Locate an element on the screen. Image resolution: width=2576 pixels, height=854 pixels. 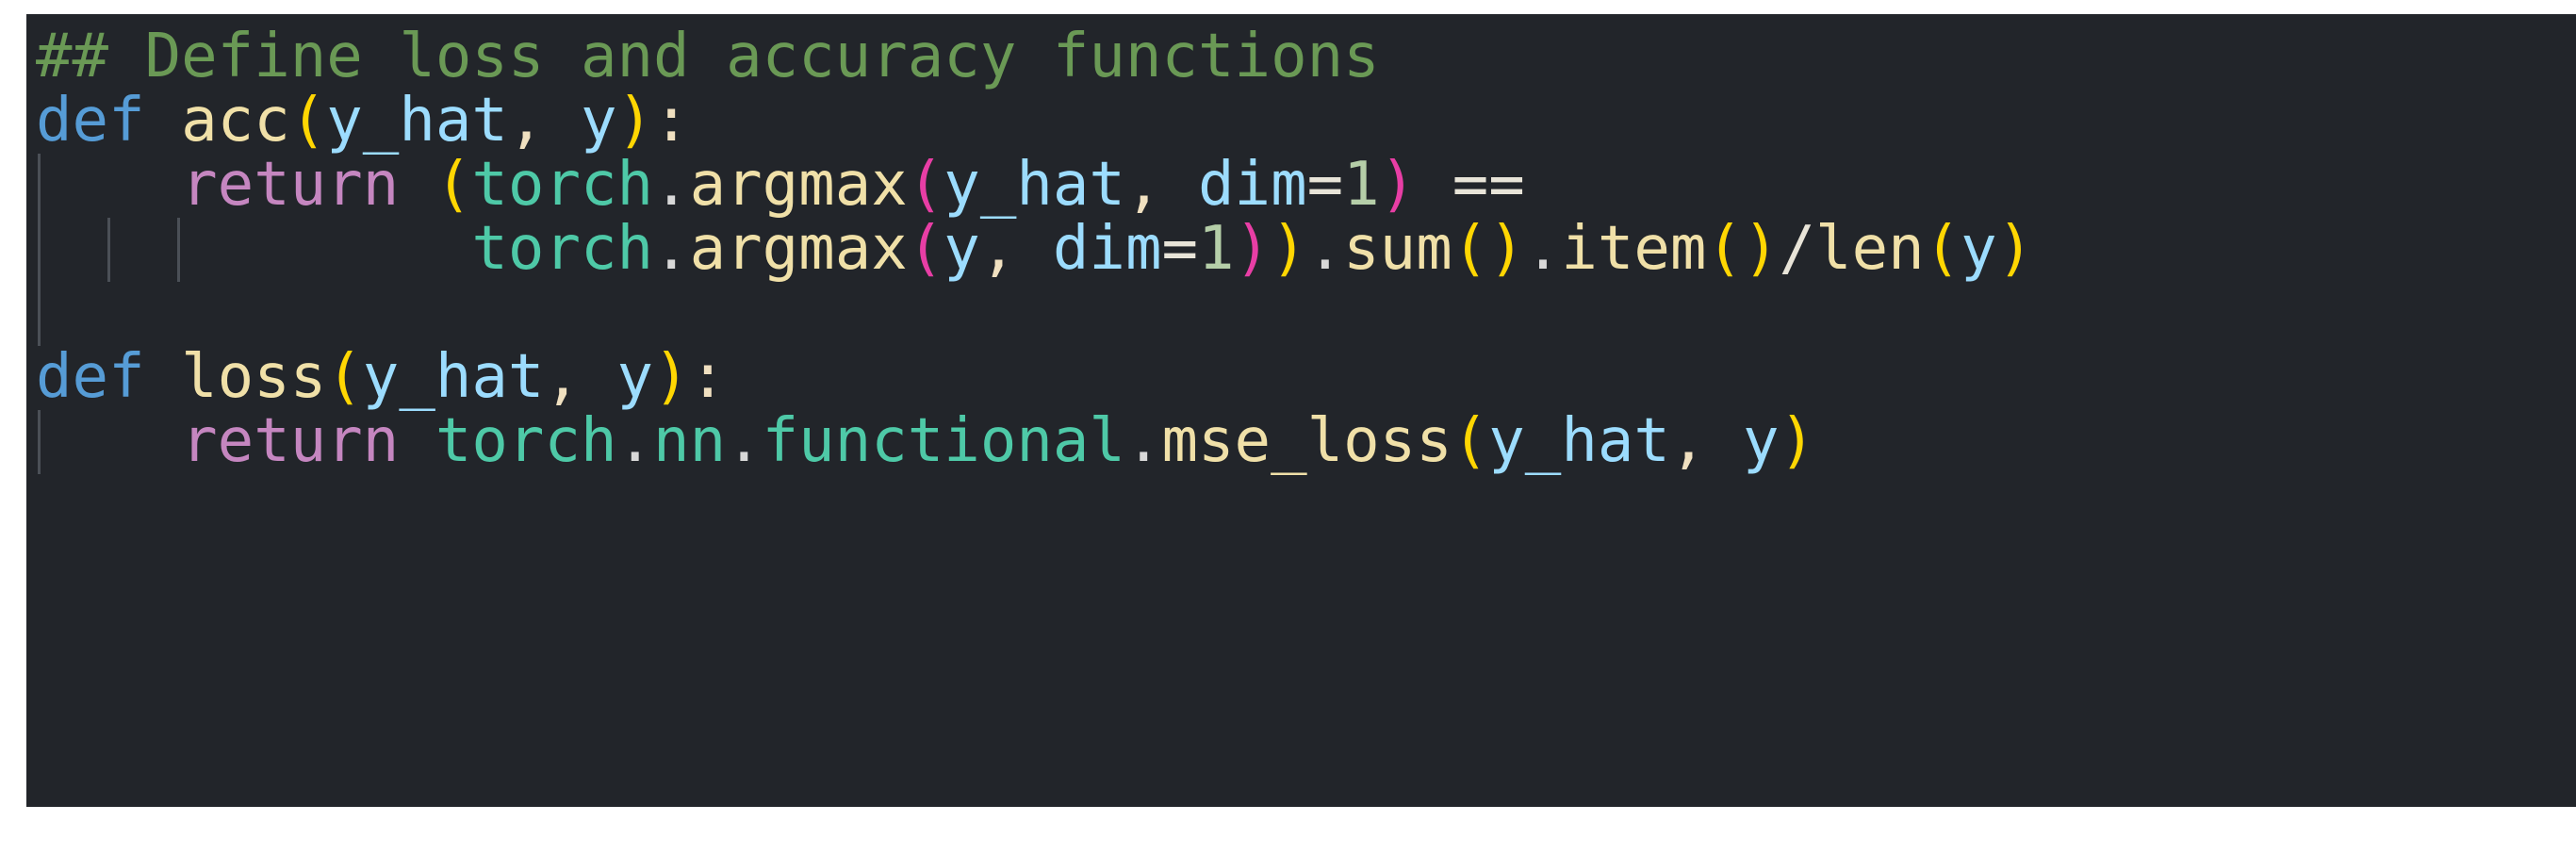
code-token: sum is located at coordinates (1397, 249).